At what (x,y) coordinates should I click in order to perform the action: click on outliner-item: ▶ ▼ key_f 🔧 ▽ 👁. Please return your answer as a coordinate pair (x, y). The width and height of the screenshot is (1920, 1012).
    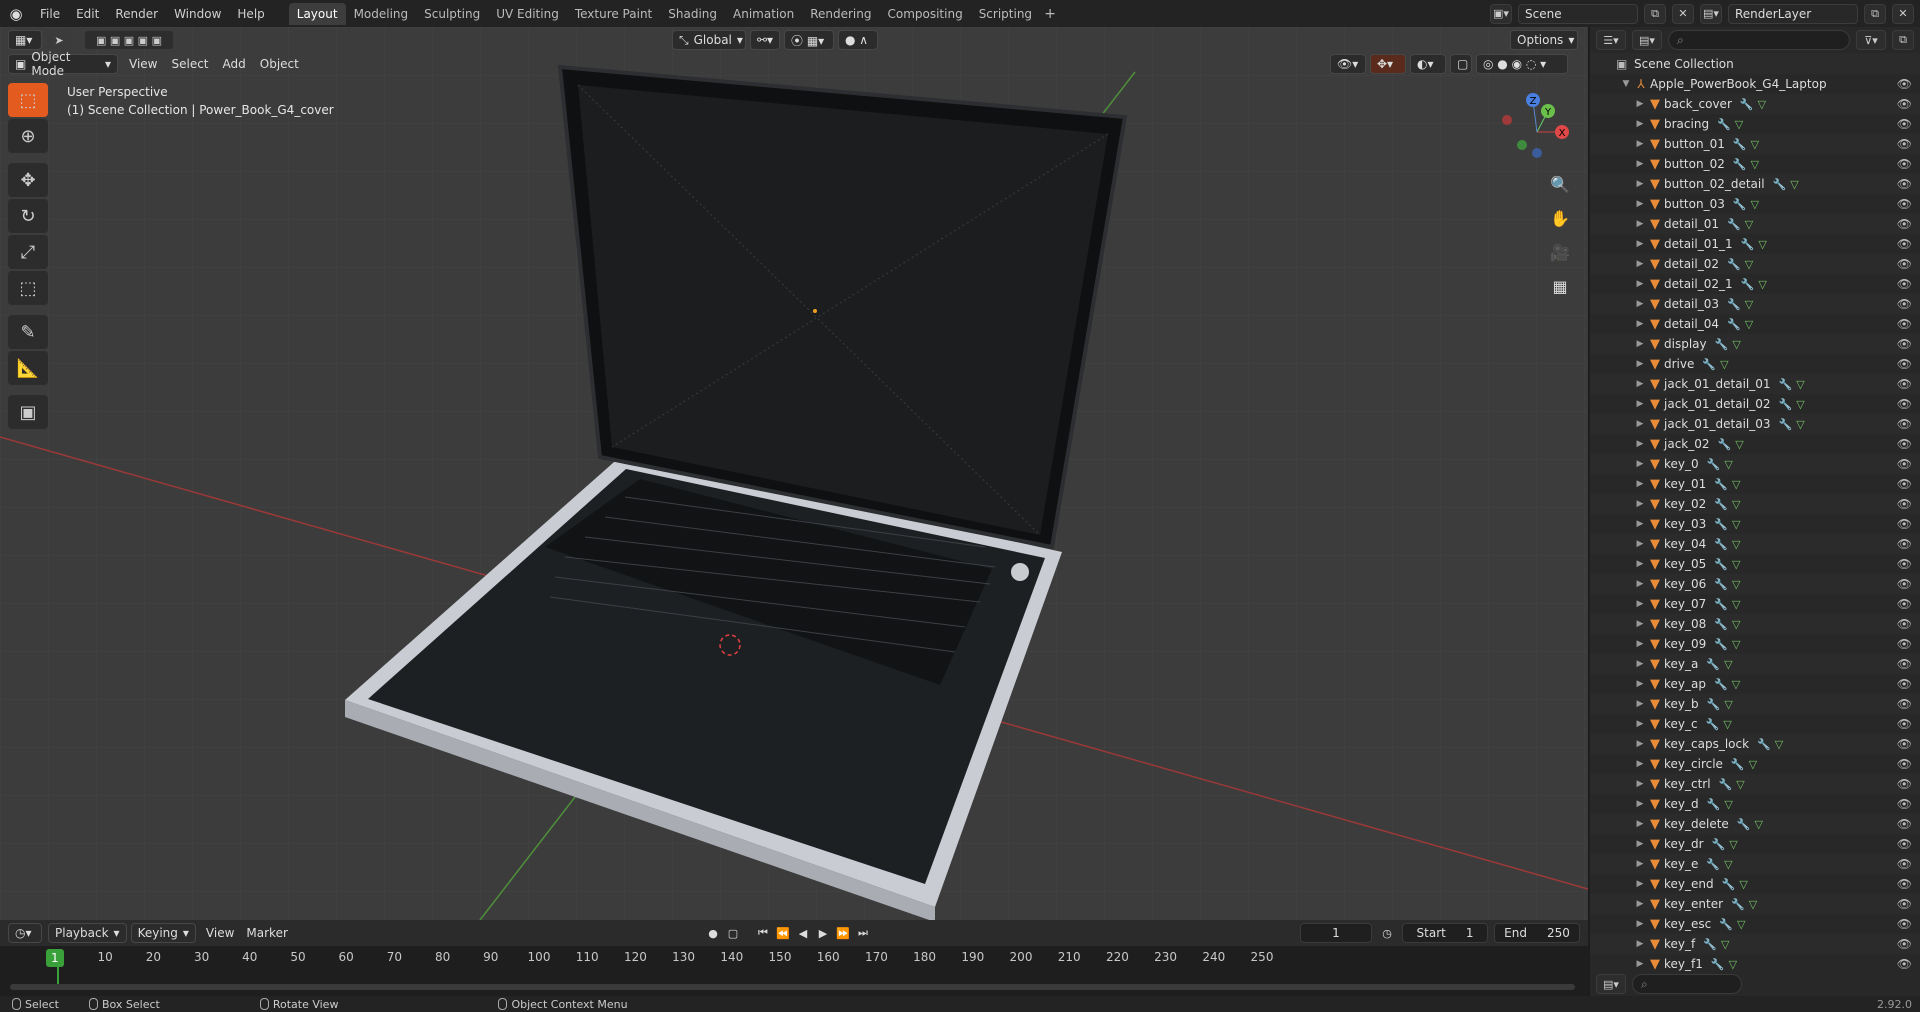
    Looking at the image, I should click on (1755, 944).